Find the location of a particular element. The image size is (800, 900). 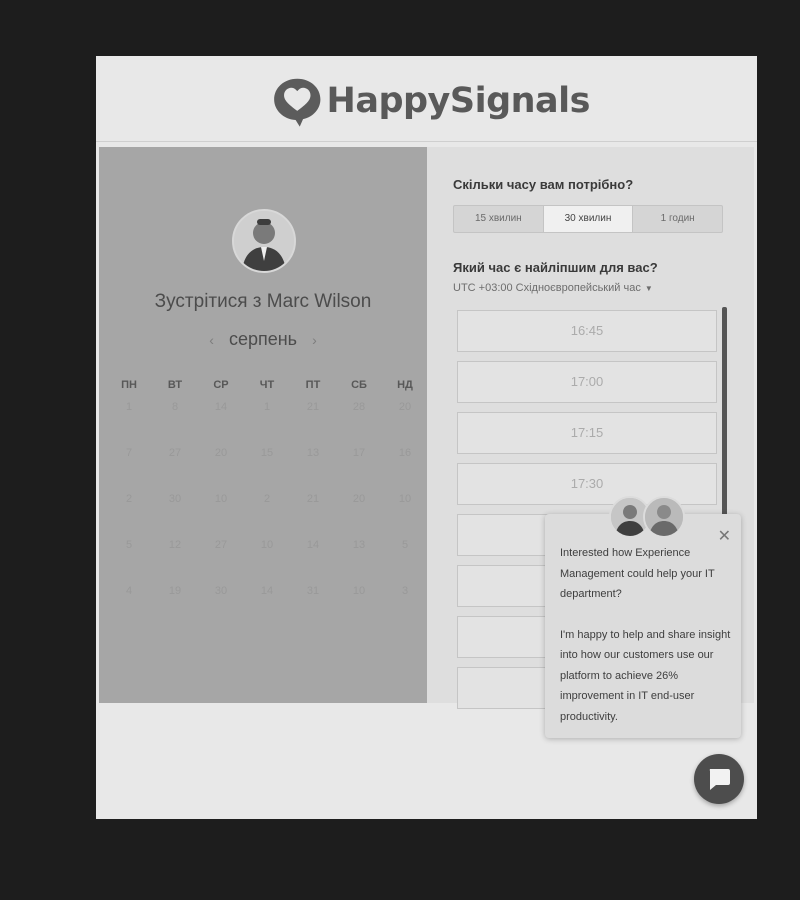

host-avatar is located at coordinates (264, 241).